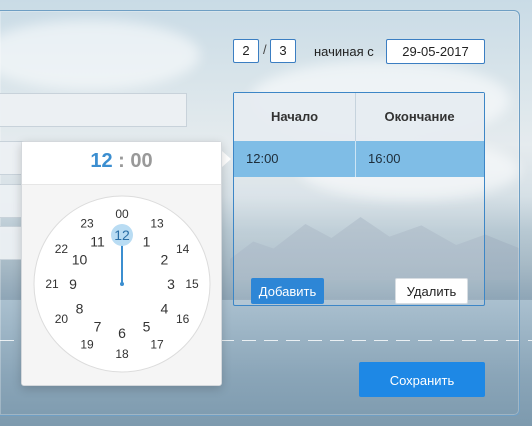  What do you see at coordinates (101, 161) in the screenshot?
I see `hours-display: 12` at bounding box center [101, 161].